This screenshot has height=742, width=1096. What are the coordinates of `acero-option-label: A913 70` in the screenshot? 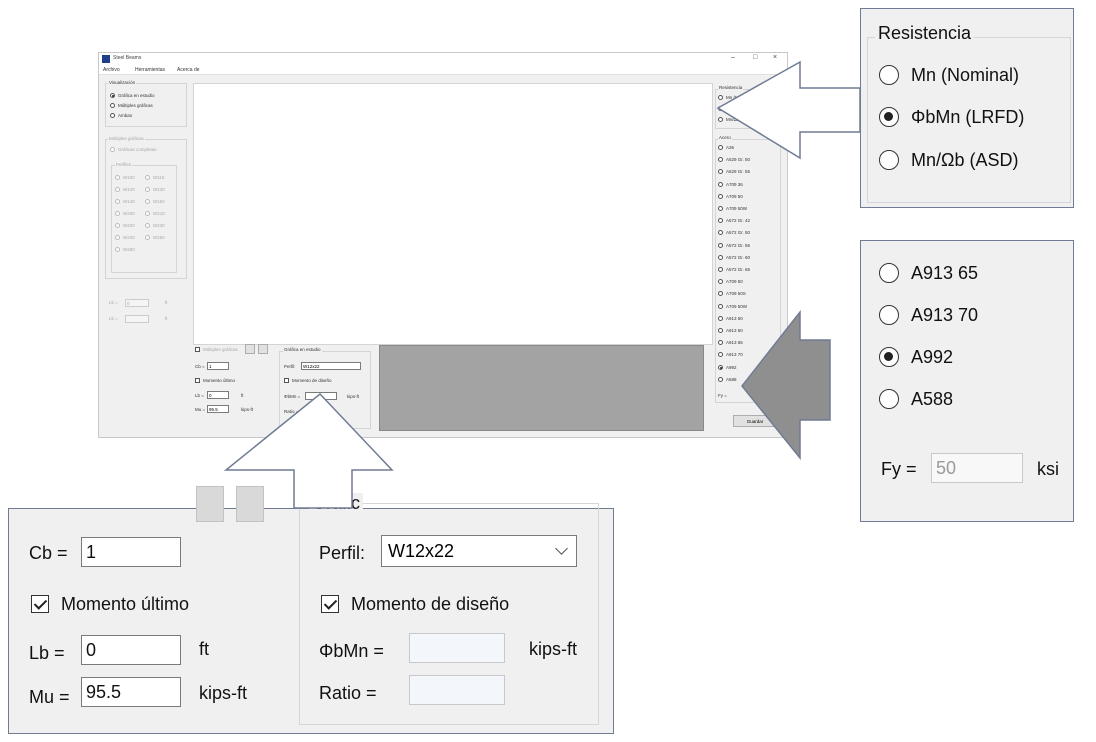 It's located at (734, 355).